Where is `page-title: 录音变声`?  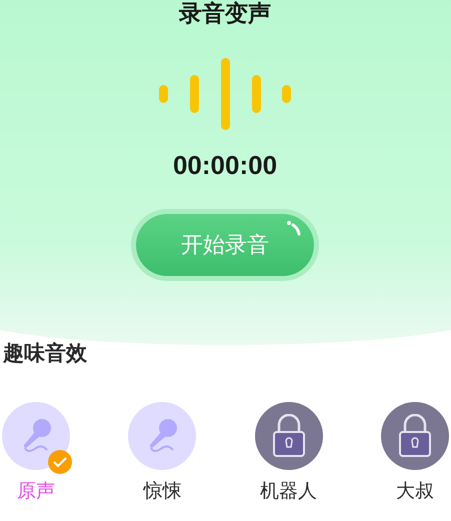
page-title: 录音变声 is located at coordinates (225, 14).